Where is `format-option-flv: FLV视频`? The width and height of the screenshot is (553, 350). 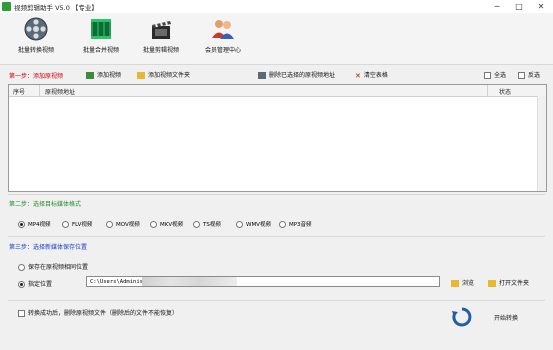 format-option-flv: FLV视频 is located at coordinates (77, 224).